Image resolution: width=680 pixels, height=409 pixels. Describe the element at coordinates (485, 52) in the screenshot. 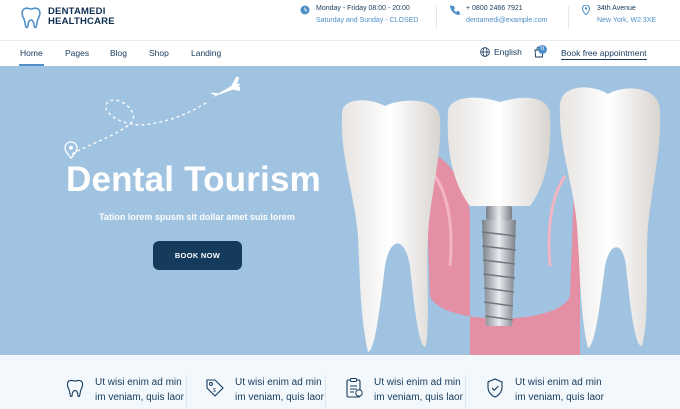

I see `globe-icon` at that location.